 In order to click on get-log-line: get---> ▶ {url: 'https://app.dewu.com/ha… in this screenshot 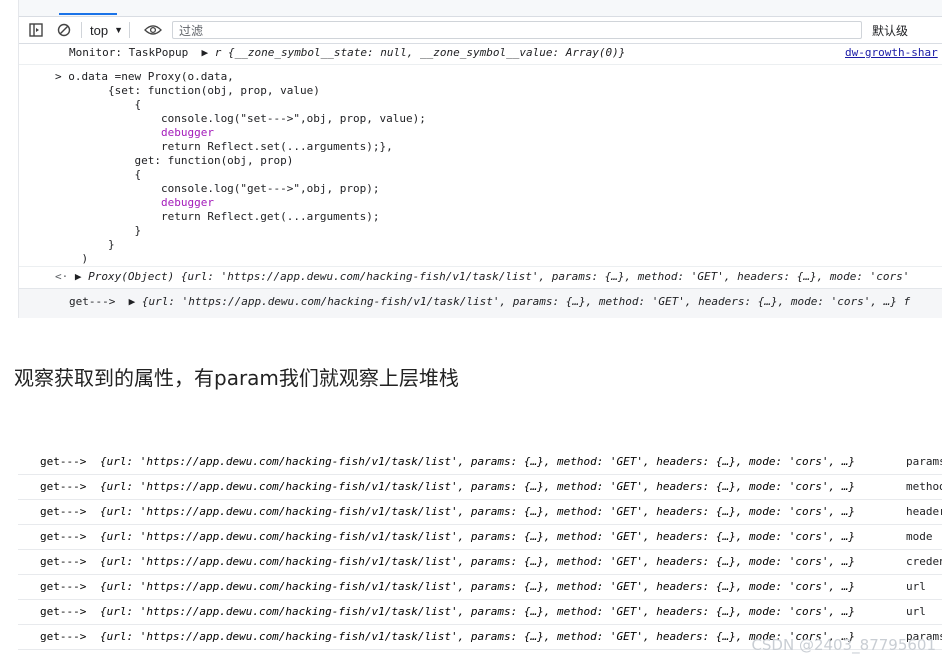, I will do `click(480, 302)`.